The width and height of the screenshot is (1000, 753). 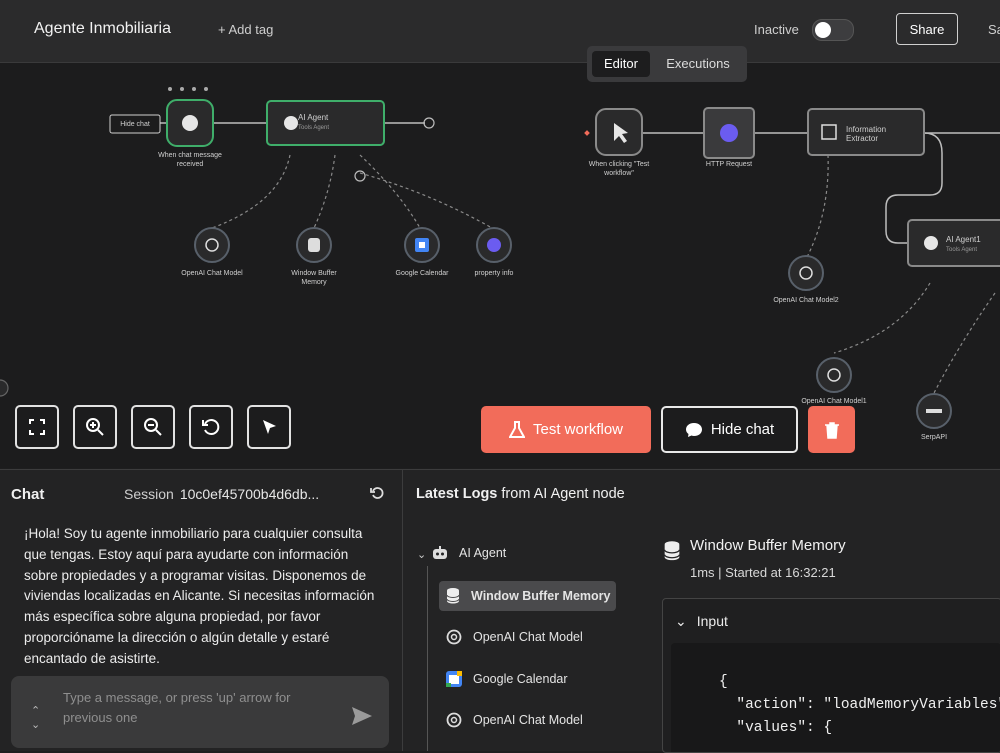 What do you see at coordinates (963, 239) in the screenshot?
I see `ai-agent1-label: AI Agent1` at bounding box center [963, 239].